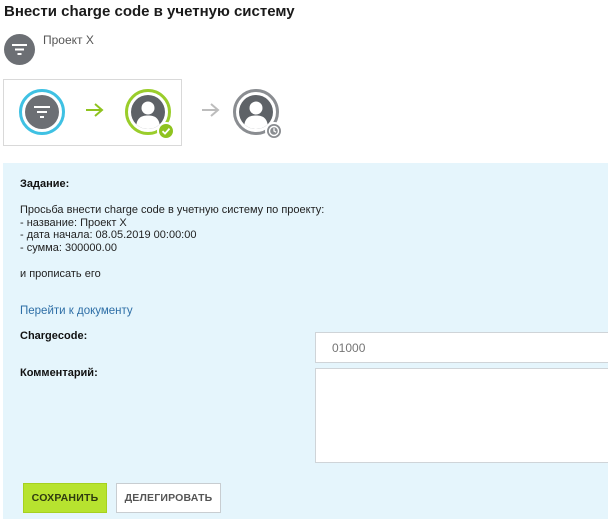 This screenshot has height=519, width=608. I want to click on page-title: Внести charge code в учетную систему, so click(149, 11).